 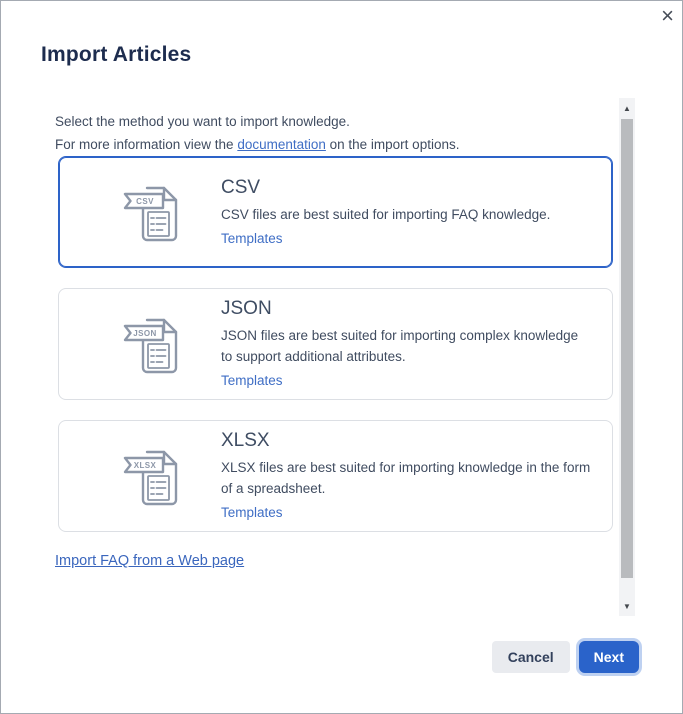 What do you see at coordinates (627, 348) in the screenshot?
I see `scrollbar-thumb` at bounding box center [627, 348].